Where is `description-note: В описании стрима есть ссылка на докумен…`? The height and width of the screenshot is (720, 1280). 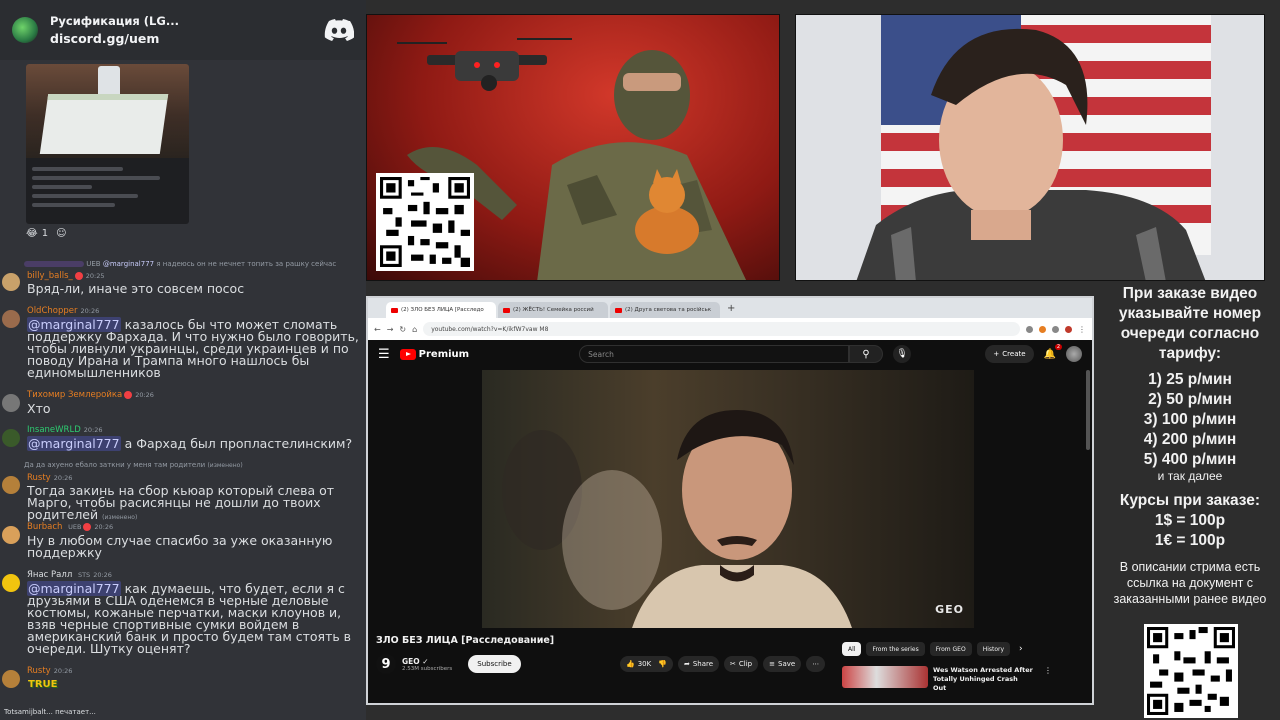
description-note: В описании стрима есть ссылка на докумен… is located at coordinates (1190, 583).